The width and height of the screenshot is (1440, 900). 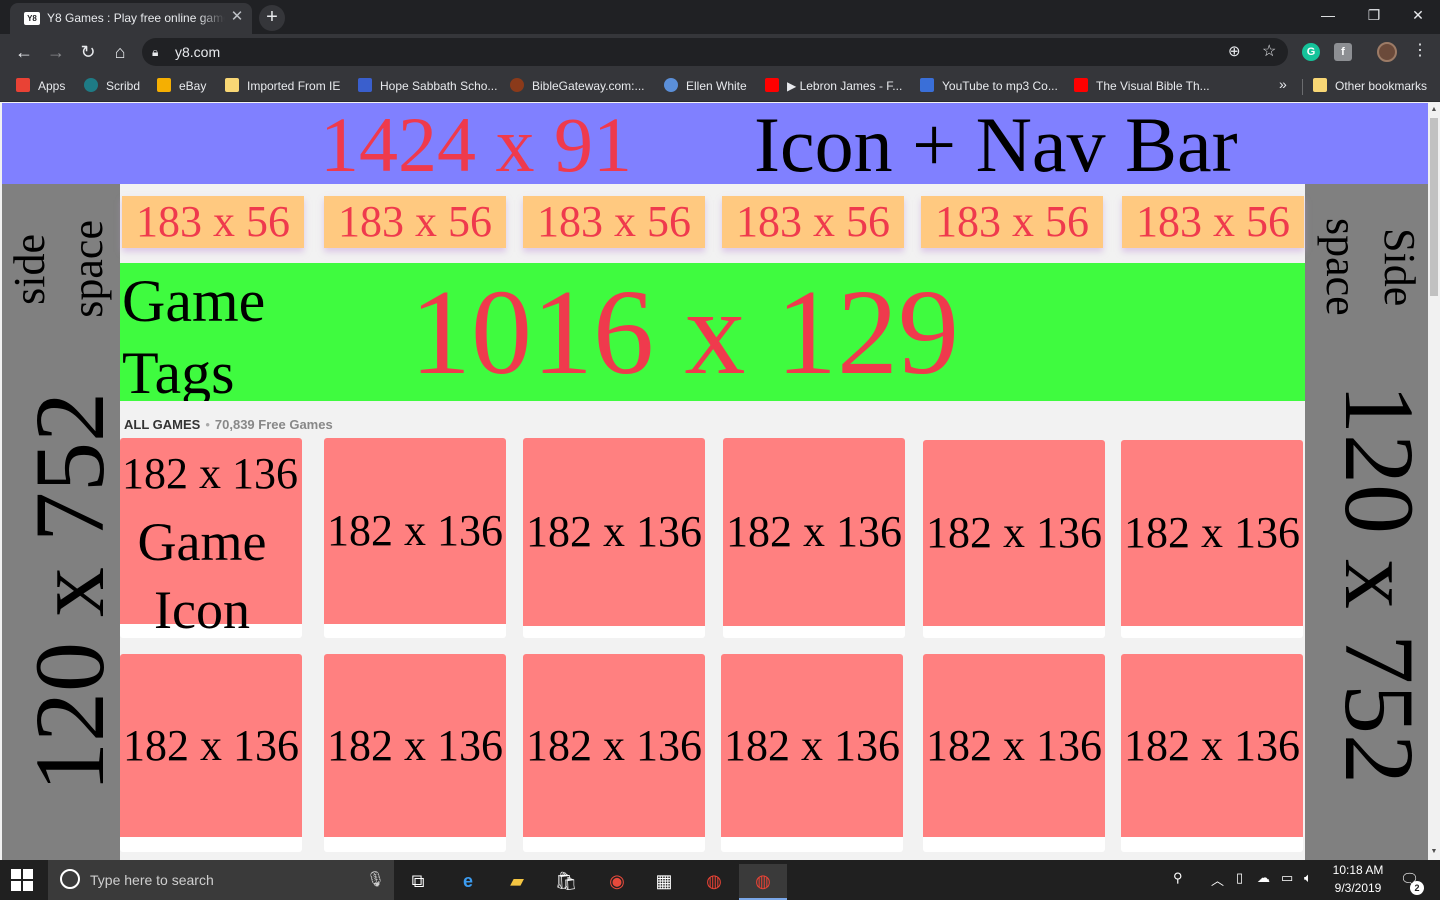 I want to click on minimize-window-button: —, so click(x=1328, y=15).